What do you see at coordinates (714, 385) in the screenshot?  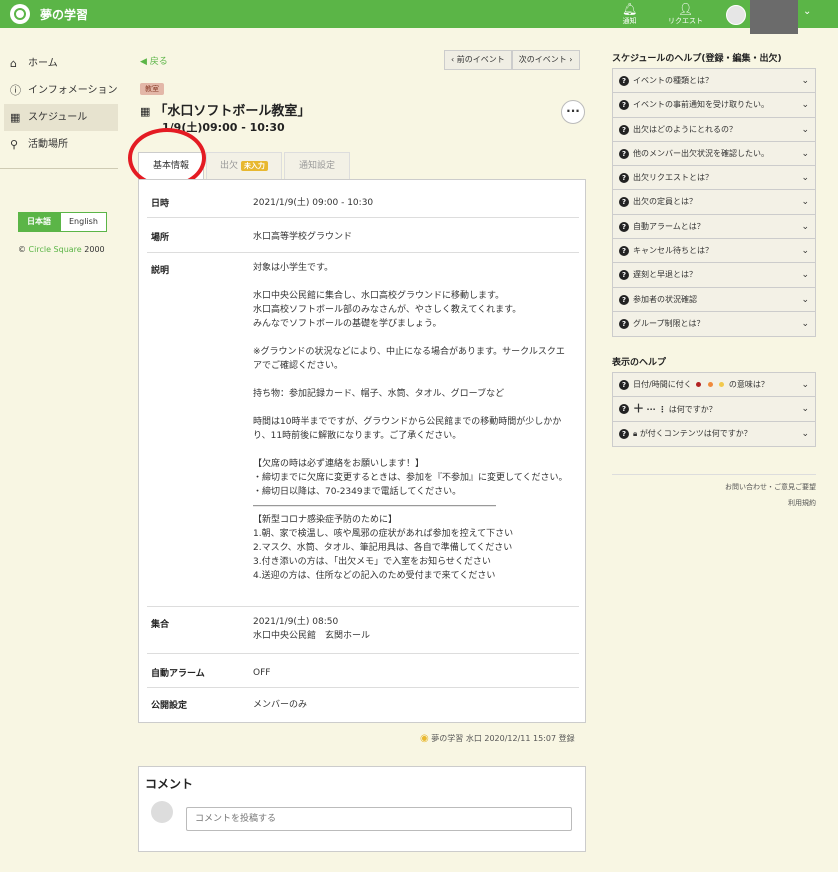 I see `help-item: ? 日付/時間に付く の意味は？ ⌄` at bounding box center [714, 385].